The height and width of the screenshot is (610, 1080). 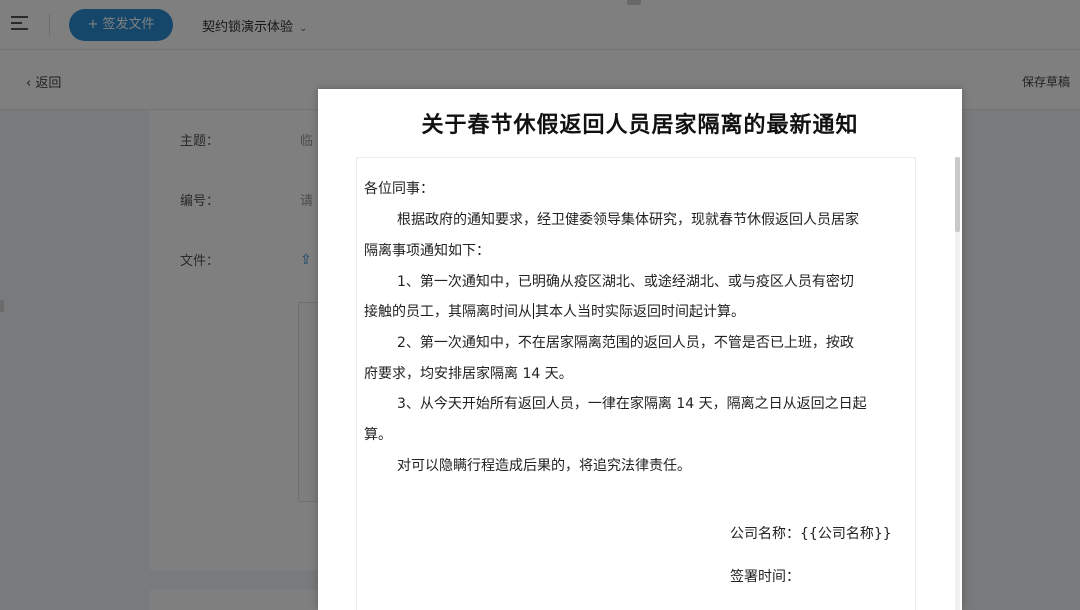 I want to click on paragraph-line: 算。, so click(x=378, y=435).